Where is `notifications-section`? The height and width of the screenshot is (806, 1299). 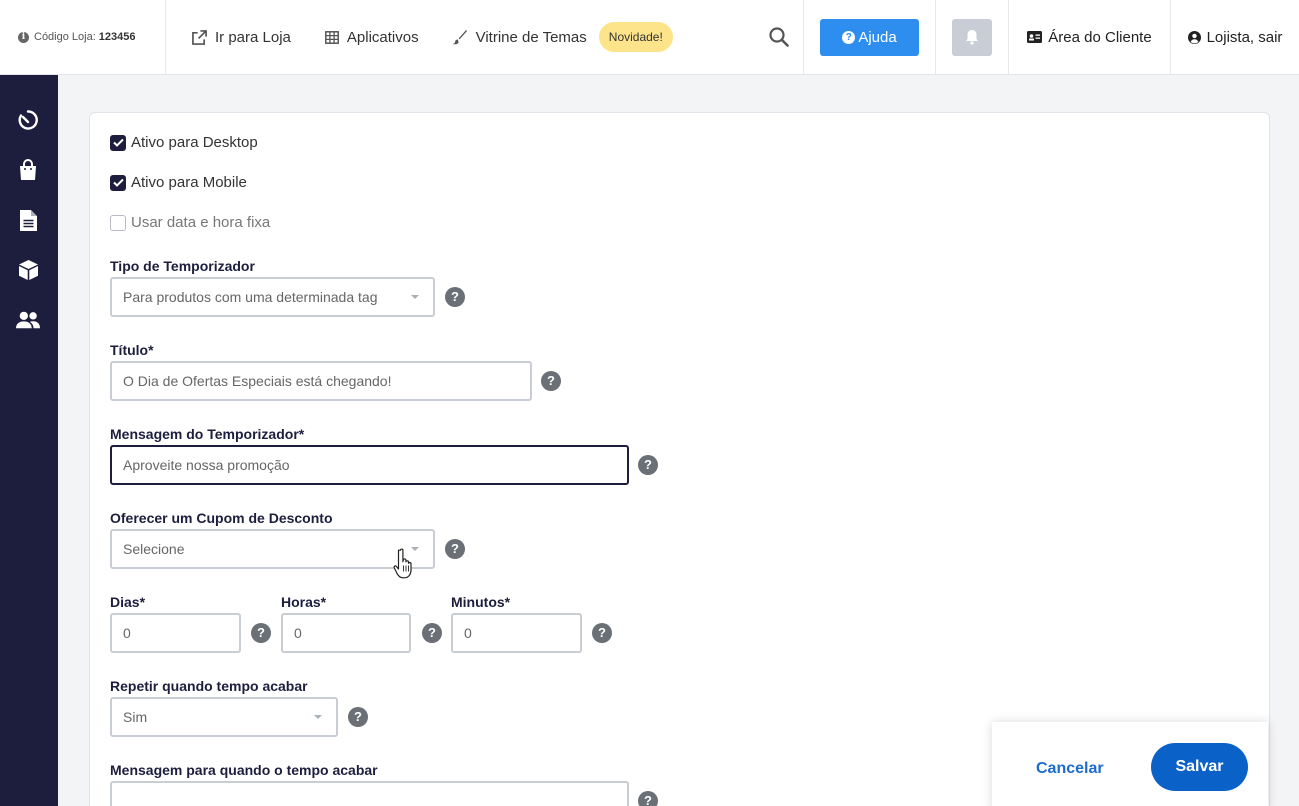 notifications-section is located at coordinates (972, 37).